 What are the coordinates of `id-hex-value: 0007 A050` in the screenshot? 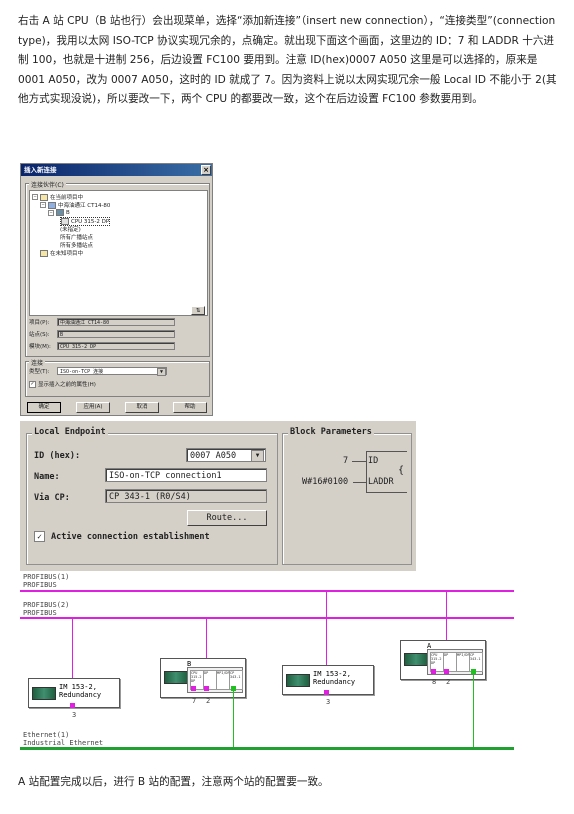 It's located at (213, 456).